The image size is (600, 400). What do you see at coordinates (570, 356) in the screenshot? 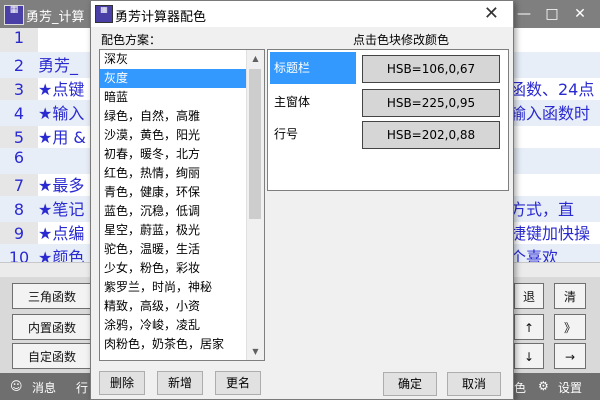
I see `right-arrow-key: →` at bounding box center [570, 356].